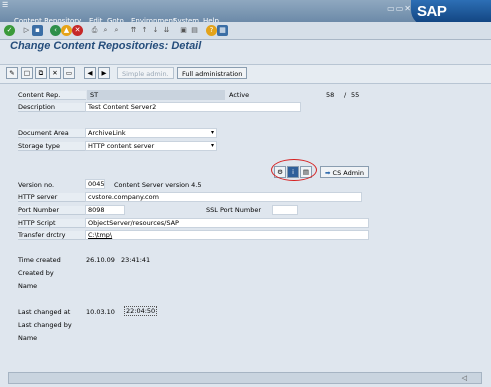  What do you see at coordinates (41, 73) in the screenshot?
I see `copy-icon: ⧉` at bounding box center [41, 73].